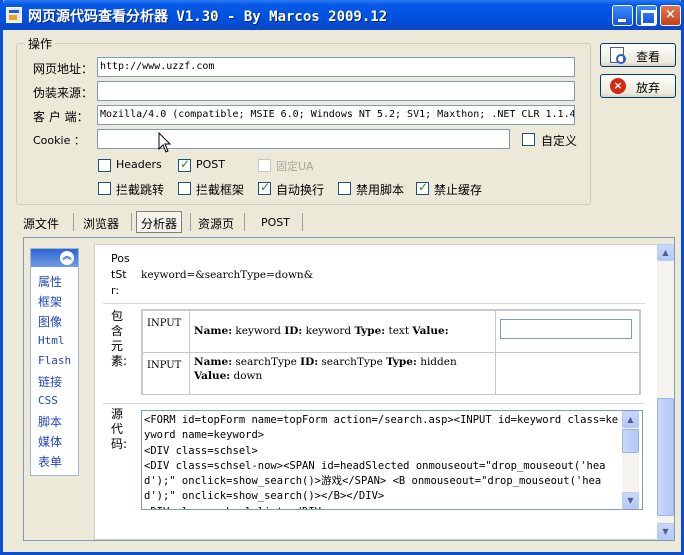  I want to click on sidebar-item-attributes: 属性, so click(50, 281).